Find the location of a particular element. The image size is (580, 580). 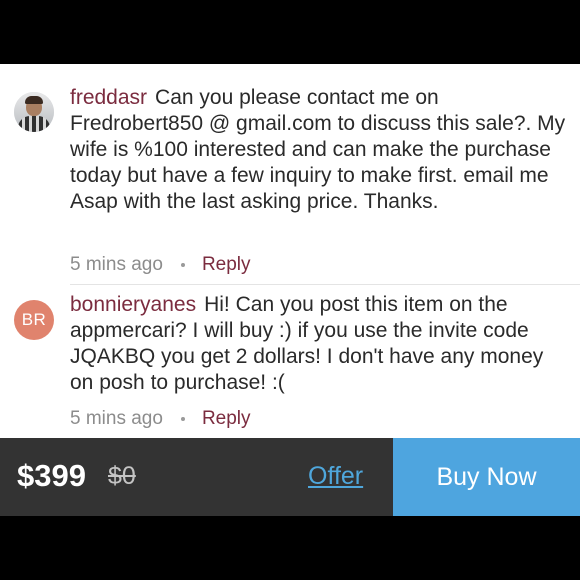

offer-link: Offer is located at coordinates (335, 476).